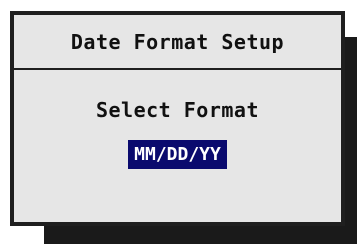 This screenshot has width=357, height=244. I want to click on date-format-selector: MM/DD/YY, so click(177, 154).